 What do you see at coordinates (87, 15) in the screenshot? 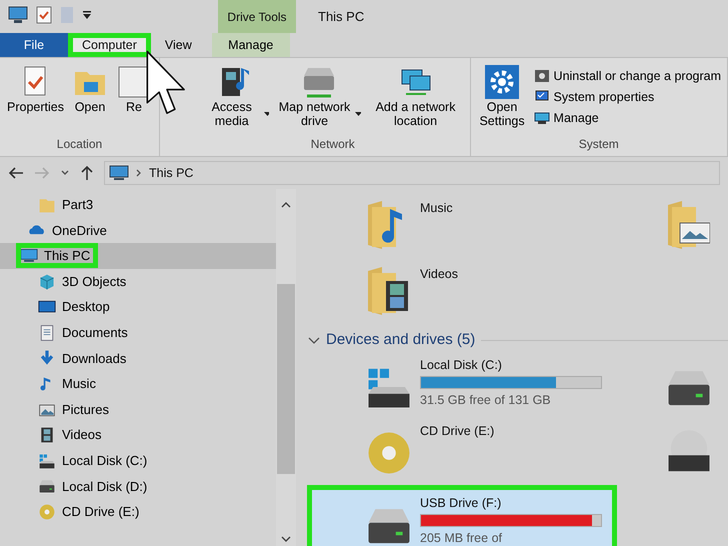
I see `dropdown-icon` at bounding box center [87, 15].